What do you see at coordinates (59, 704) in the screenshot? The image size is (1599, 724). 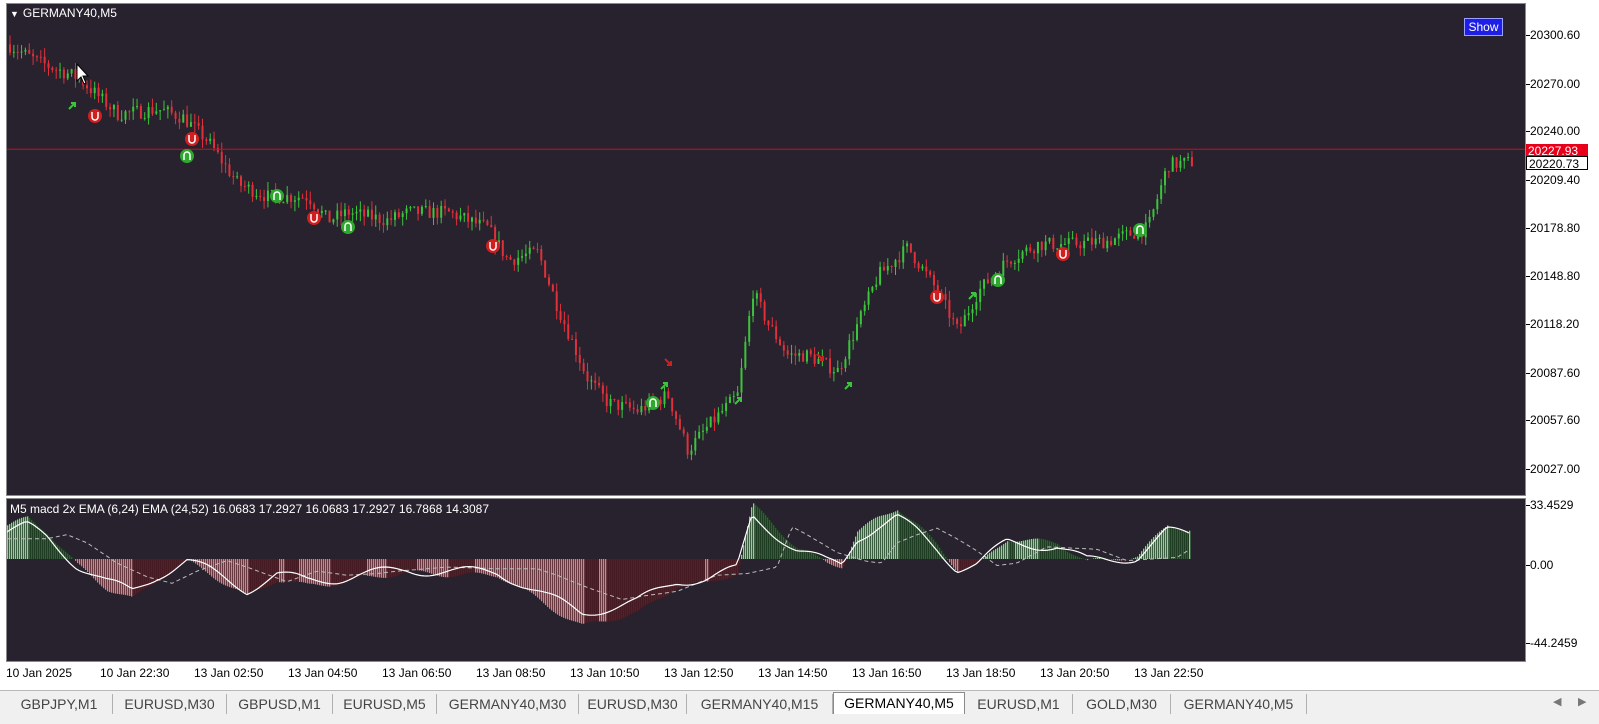 I see `chart-tab: GBPJPY,M1` at bounding box center [59, 704].